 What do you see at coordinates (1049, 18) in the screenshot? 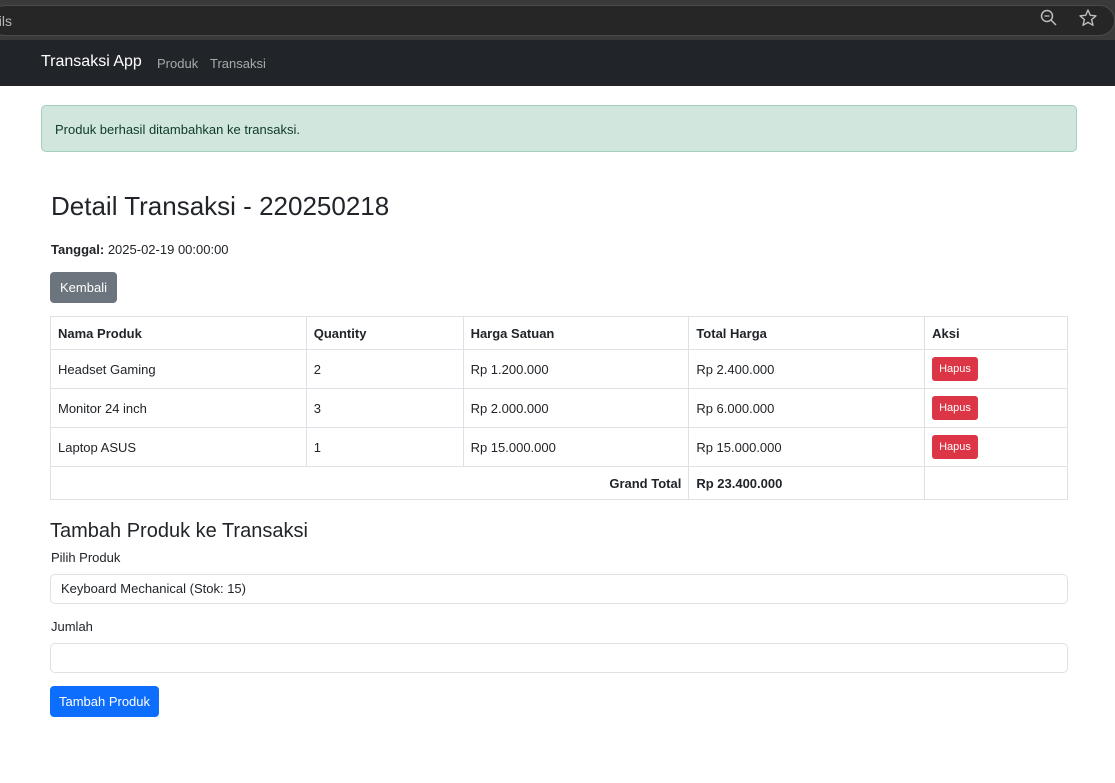
I see `magnifier-icon` at bounding box center [1049, 18].